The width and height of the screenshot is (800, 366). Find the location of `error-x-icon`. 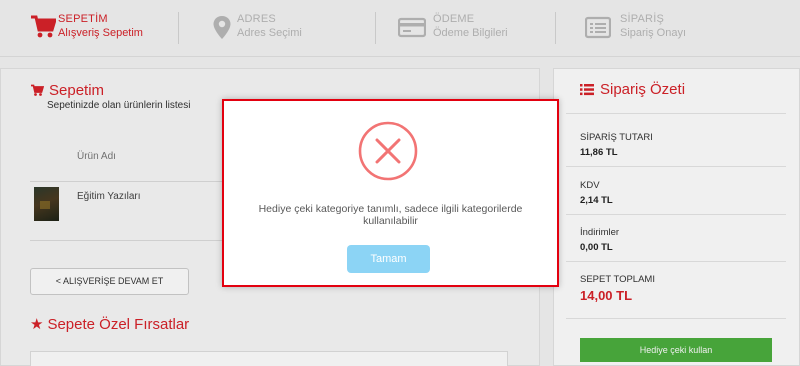

error-x-icon is located at coordinates (388, 151).